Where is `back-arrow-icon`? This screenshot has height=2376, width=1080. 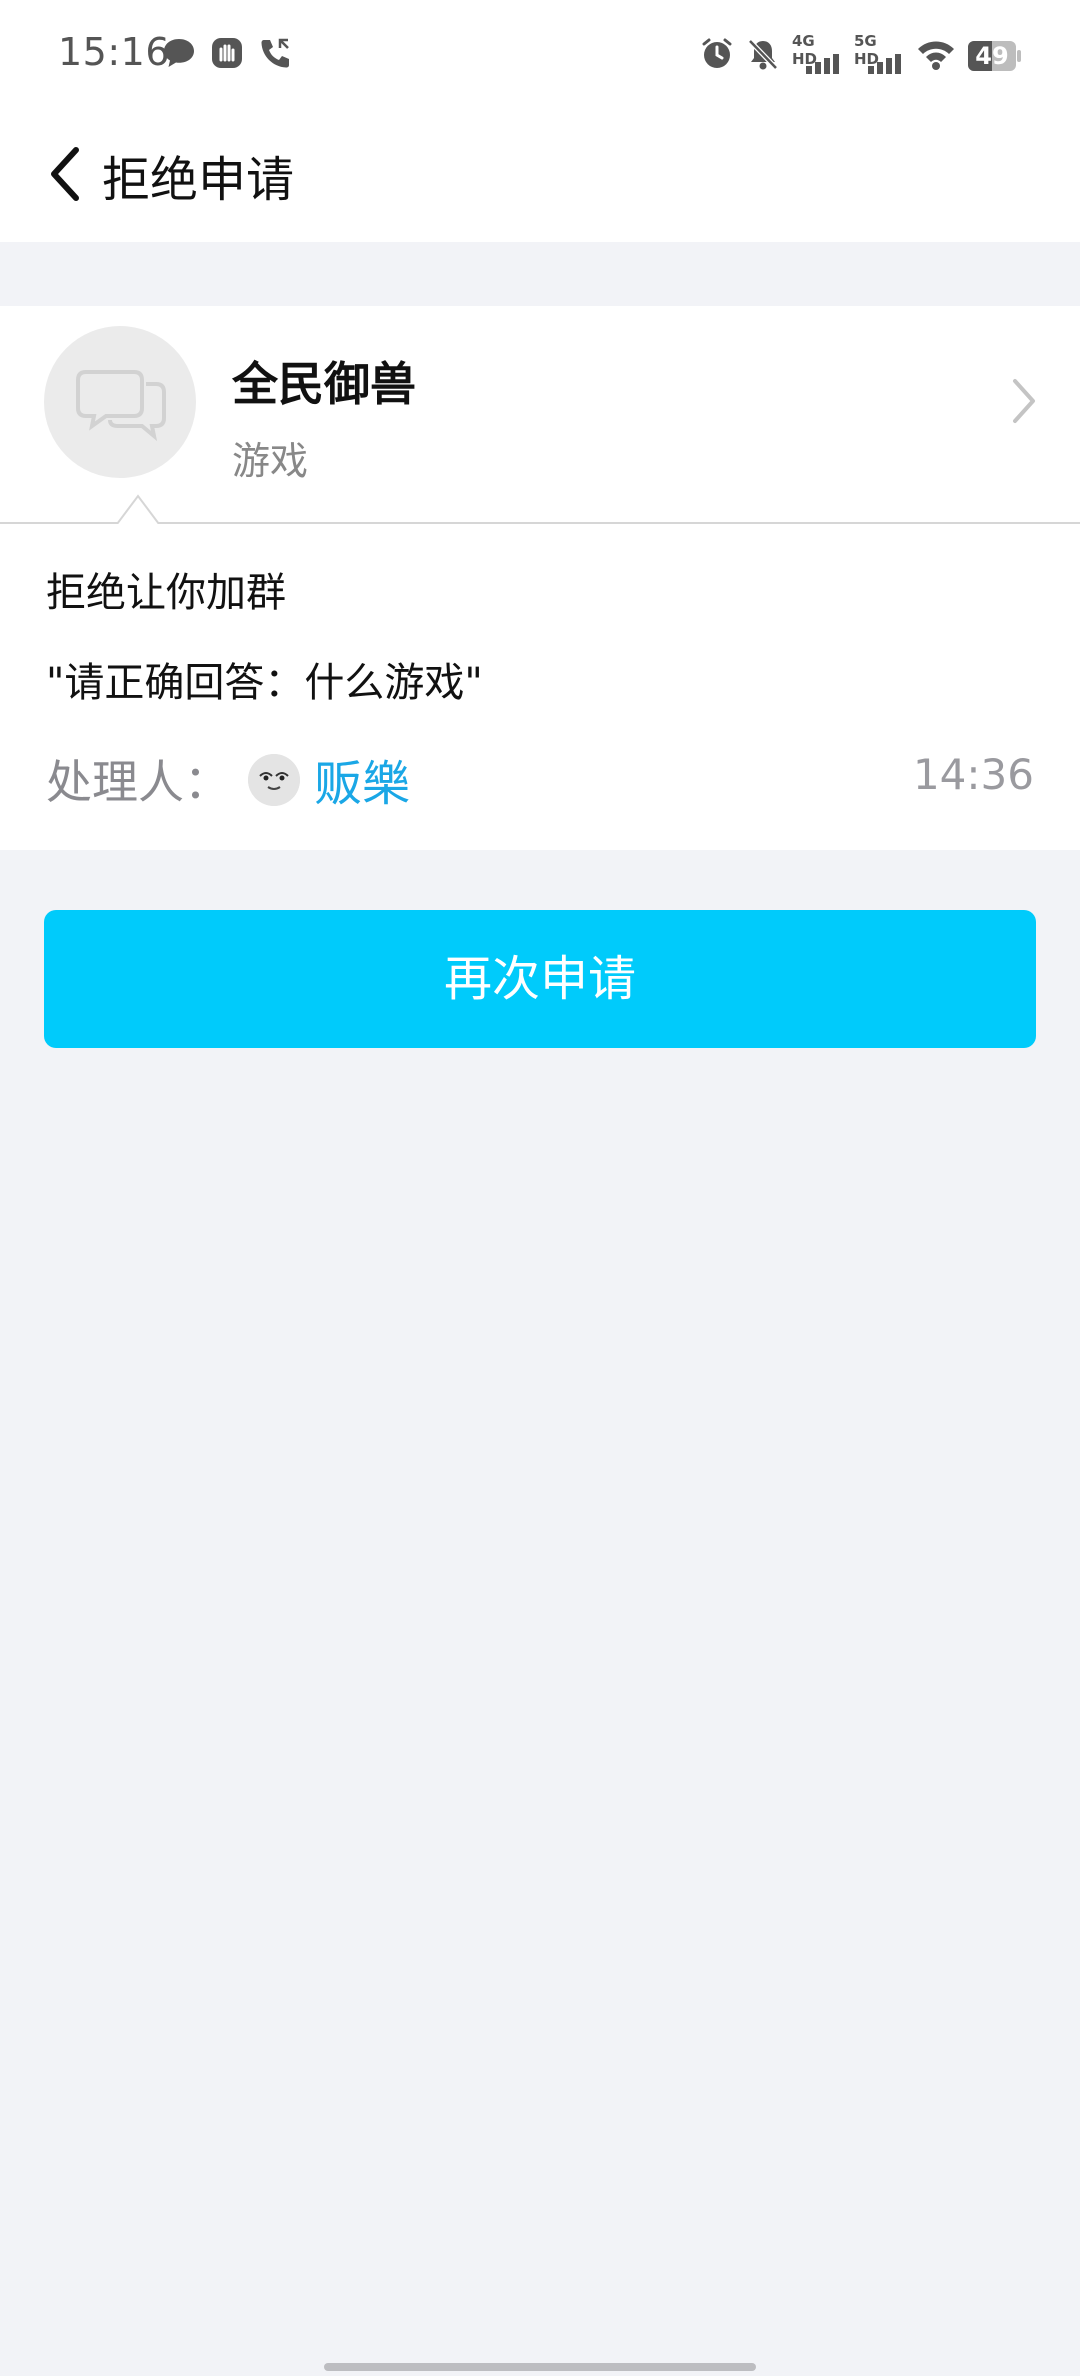
back-arrow-icon is located at coordinates (66, 174).